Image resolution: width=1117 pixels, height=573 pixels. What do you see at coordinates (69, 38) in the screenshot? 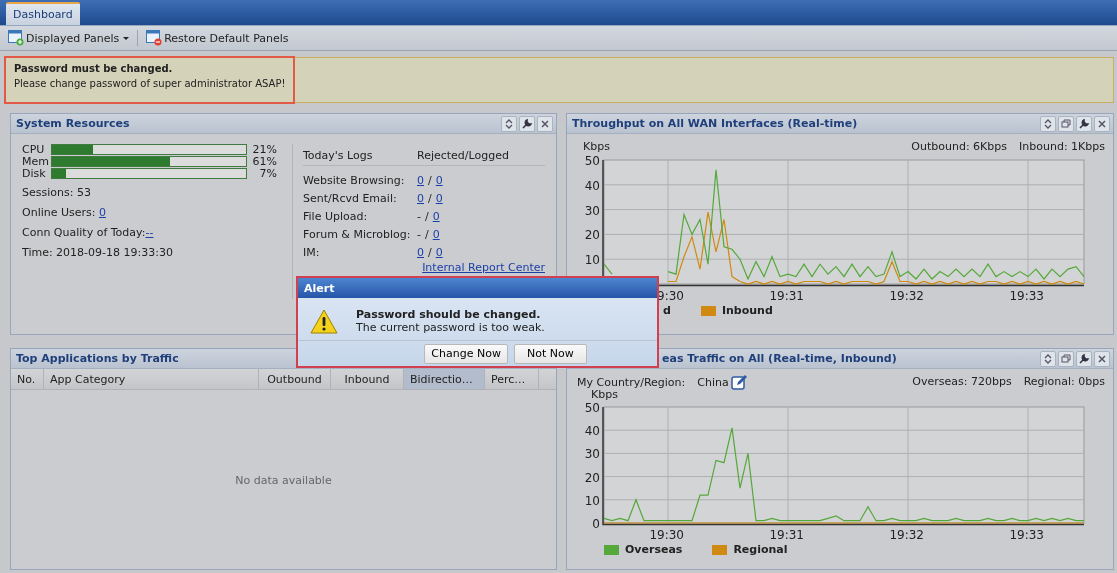
I see `toolbar-button: Displayed Panels` at bounding box center [69, 38].